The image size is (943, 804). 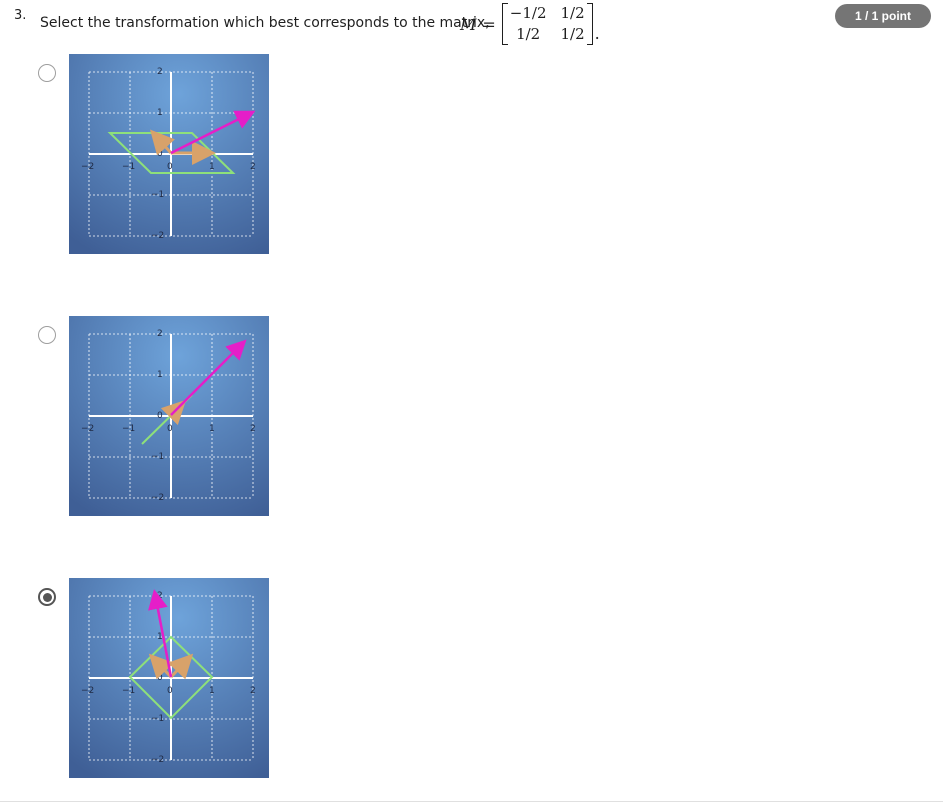 I want to click on right-bracket, so click(x=589, y=24).